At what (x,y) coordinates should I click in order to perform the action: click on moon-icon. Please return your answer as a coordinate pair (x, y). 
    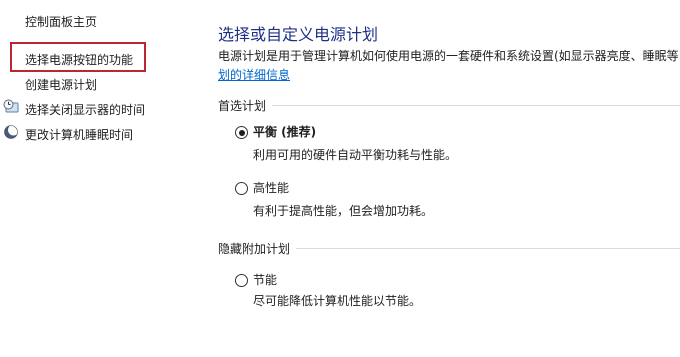
    Looking at the image, I should click on (11, 131).